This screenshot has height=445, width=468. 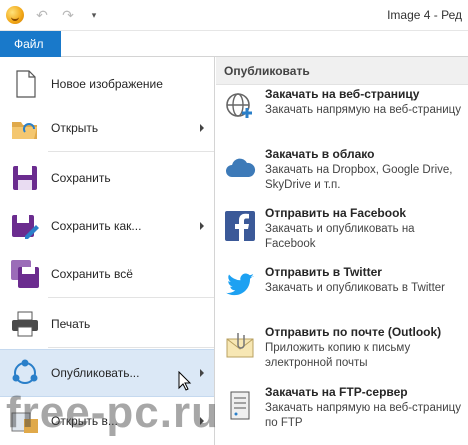 What do you see at coordinates (320, 154) in the screenshot?
I see `publish-item-title: Закачать в облако` at bounding box center [320, 154].